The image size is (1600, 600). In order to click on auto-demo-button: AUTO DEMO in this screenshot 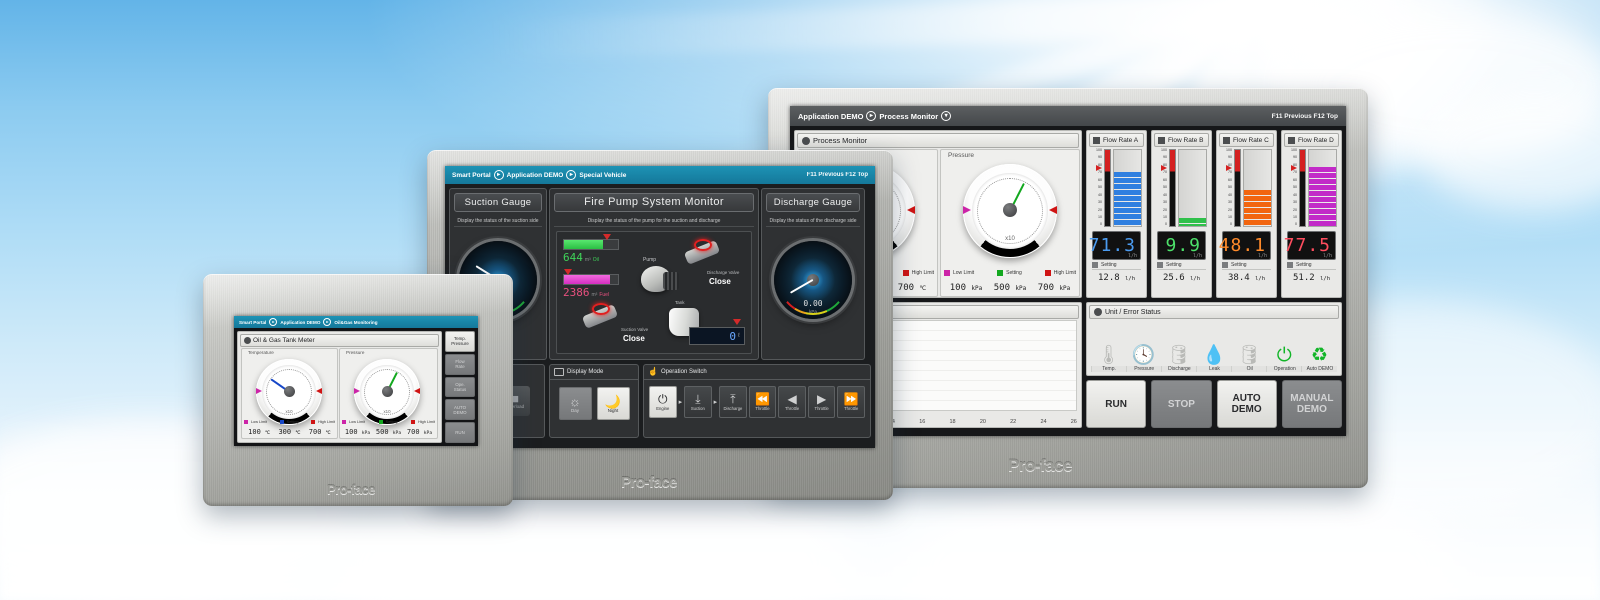, I will do `click(1246, 404)`.